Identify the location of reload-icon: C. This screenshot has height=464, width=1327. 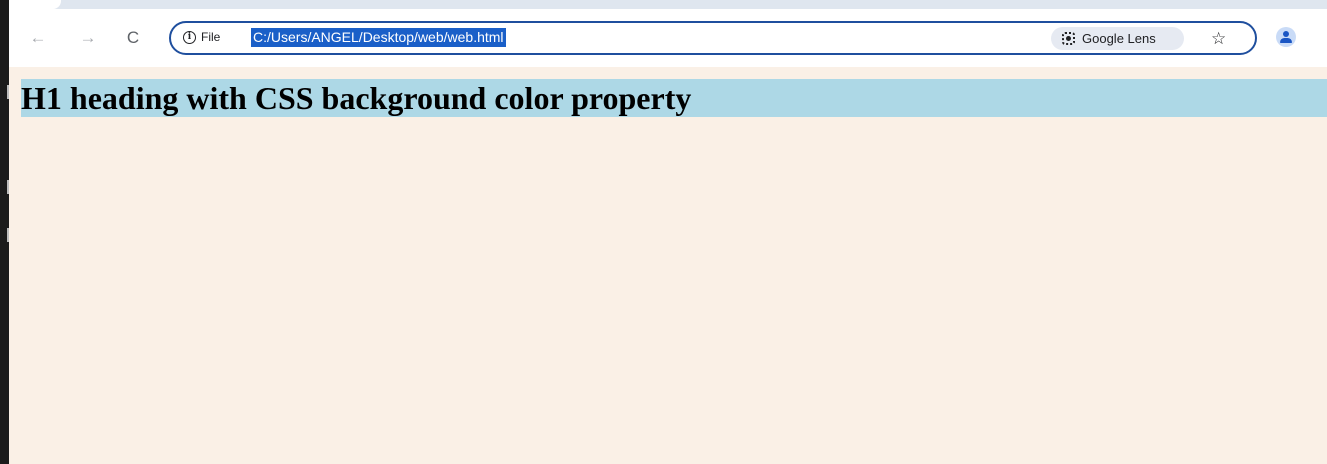
(133, 37).